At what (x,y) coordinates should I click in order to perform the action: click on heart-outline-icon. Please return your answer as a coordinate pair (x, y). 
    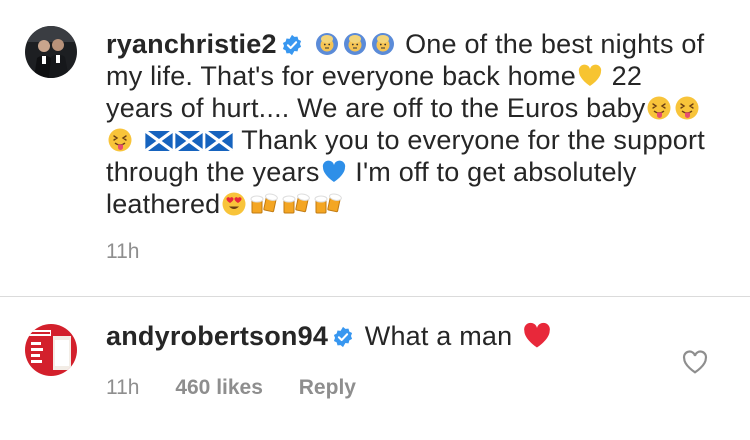
    Looking at the image, I should click on (695, 362).